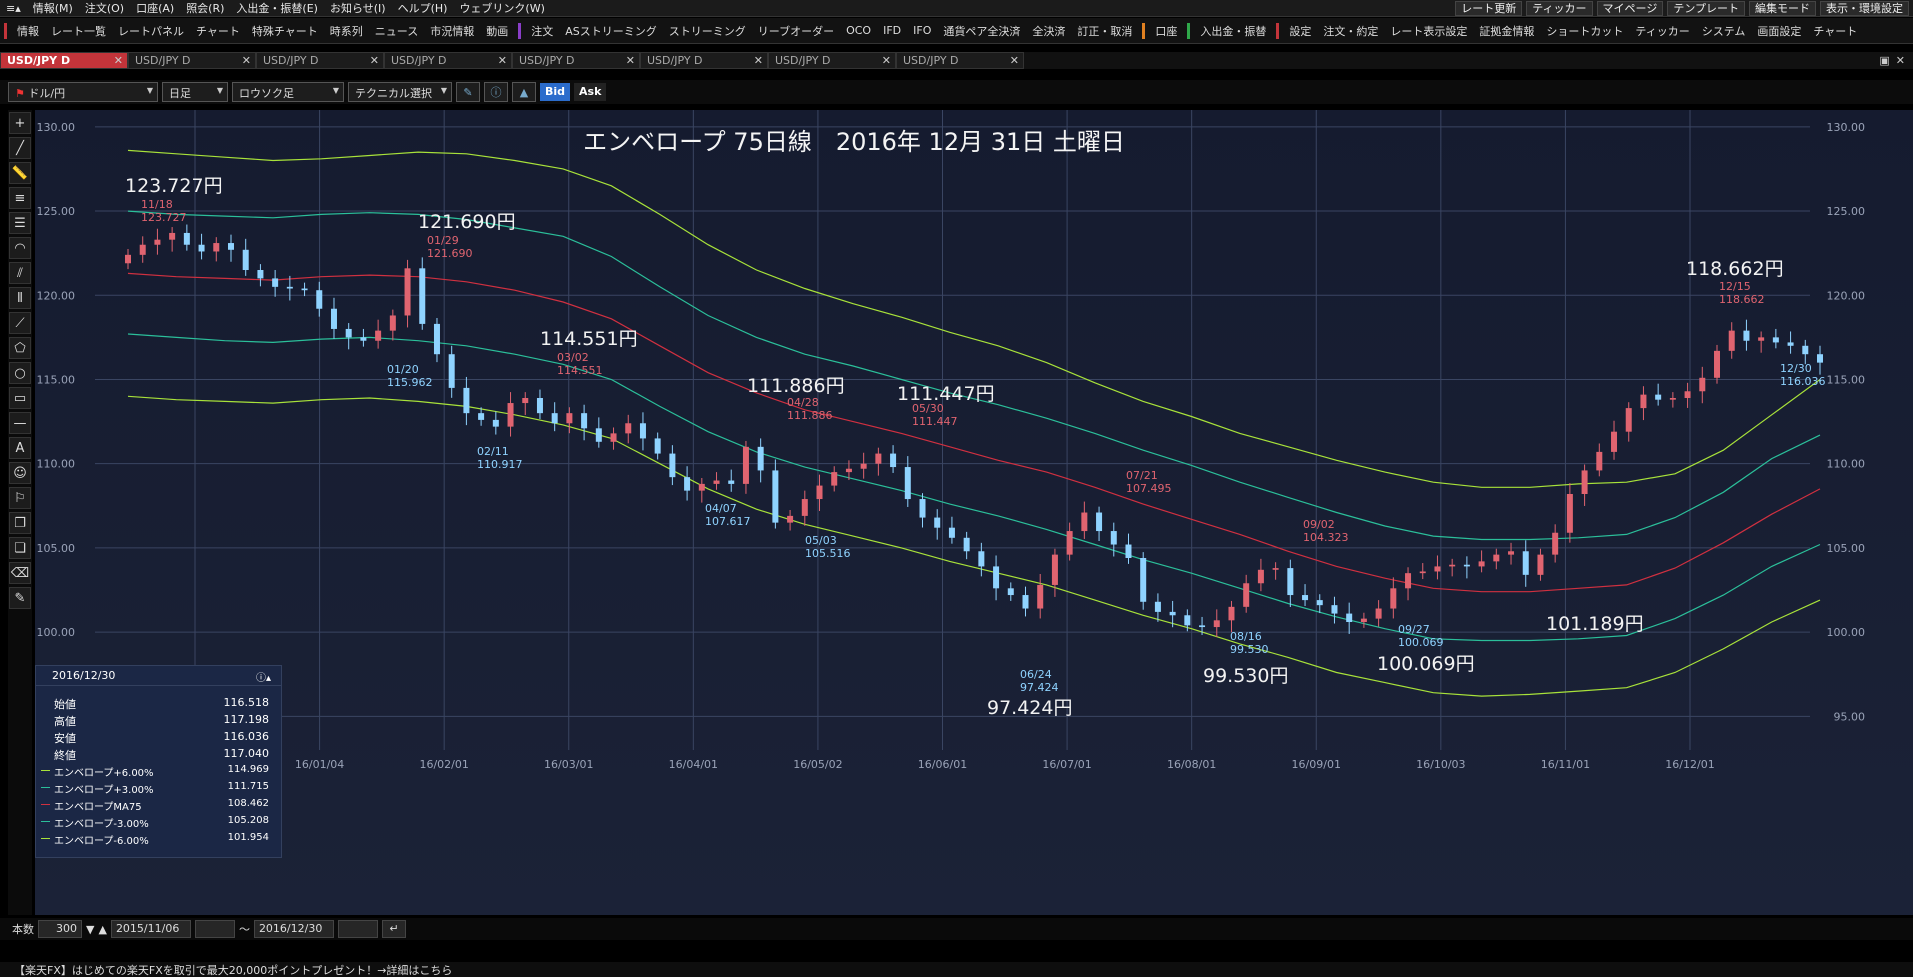 This screenshot has height=977, width=1913. What do you see at coordinates (1706, 8) in the screenshot?
I see `template-button: テンプレート` at bounding box center [1706, 8].